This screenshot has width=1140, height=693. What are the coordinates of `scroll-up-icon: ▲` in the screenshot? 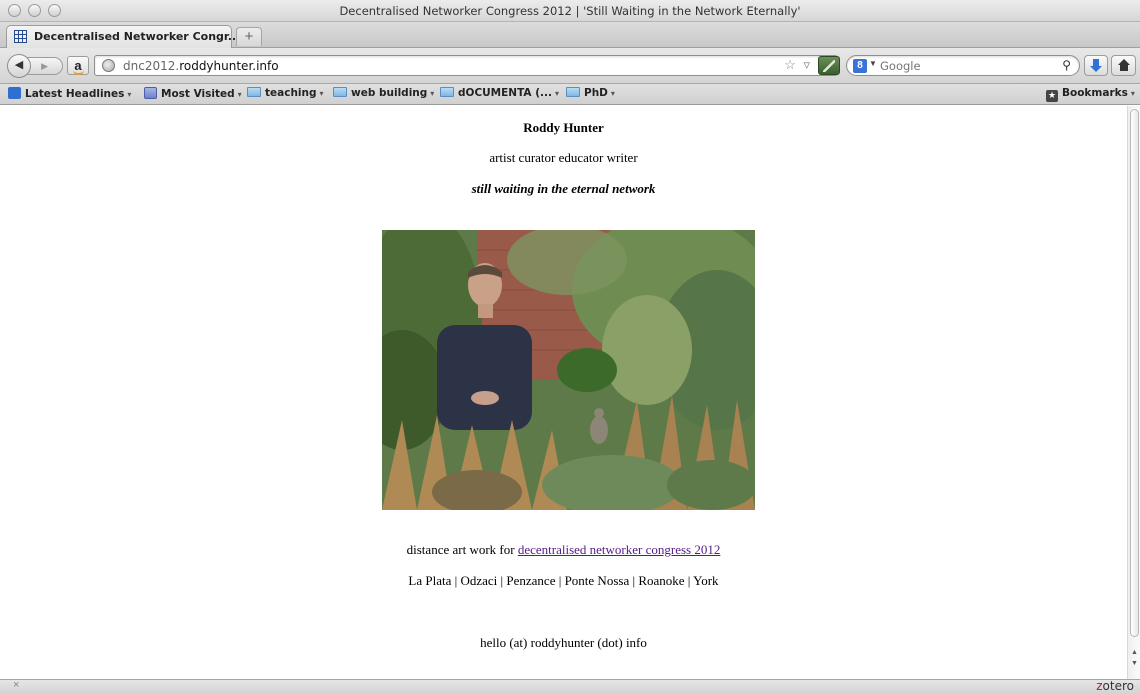 It's located at (1134, 652).